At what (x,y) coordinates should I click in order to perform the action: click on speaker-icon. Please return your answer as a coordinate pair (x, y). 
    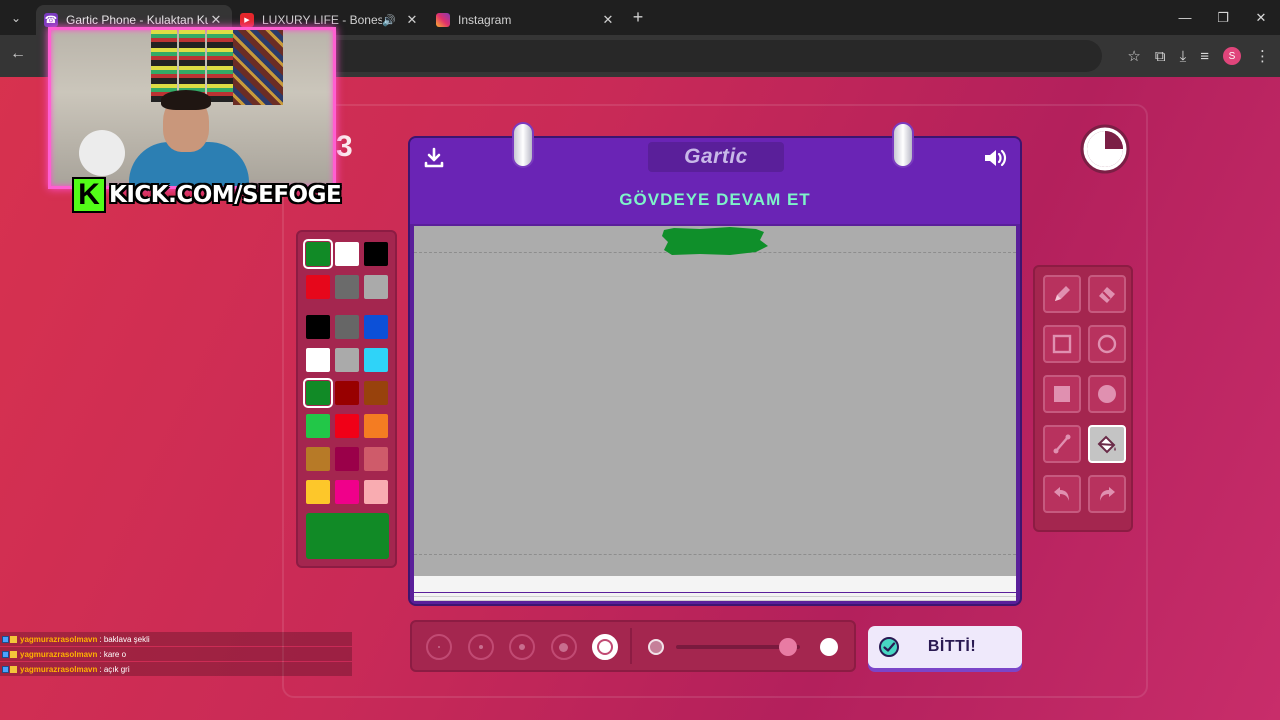
    Looking at the image, I should click on (995, 158).